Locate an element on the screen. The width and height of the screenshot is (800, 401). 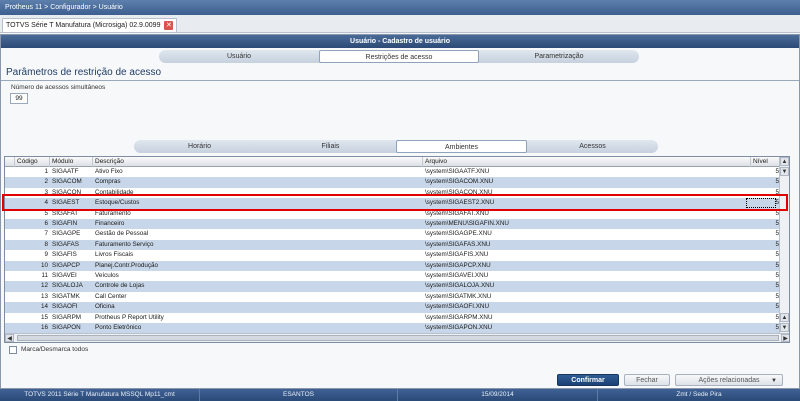
tab-acessos: Acessos is located at coordinates (592, 146).